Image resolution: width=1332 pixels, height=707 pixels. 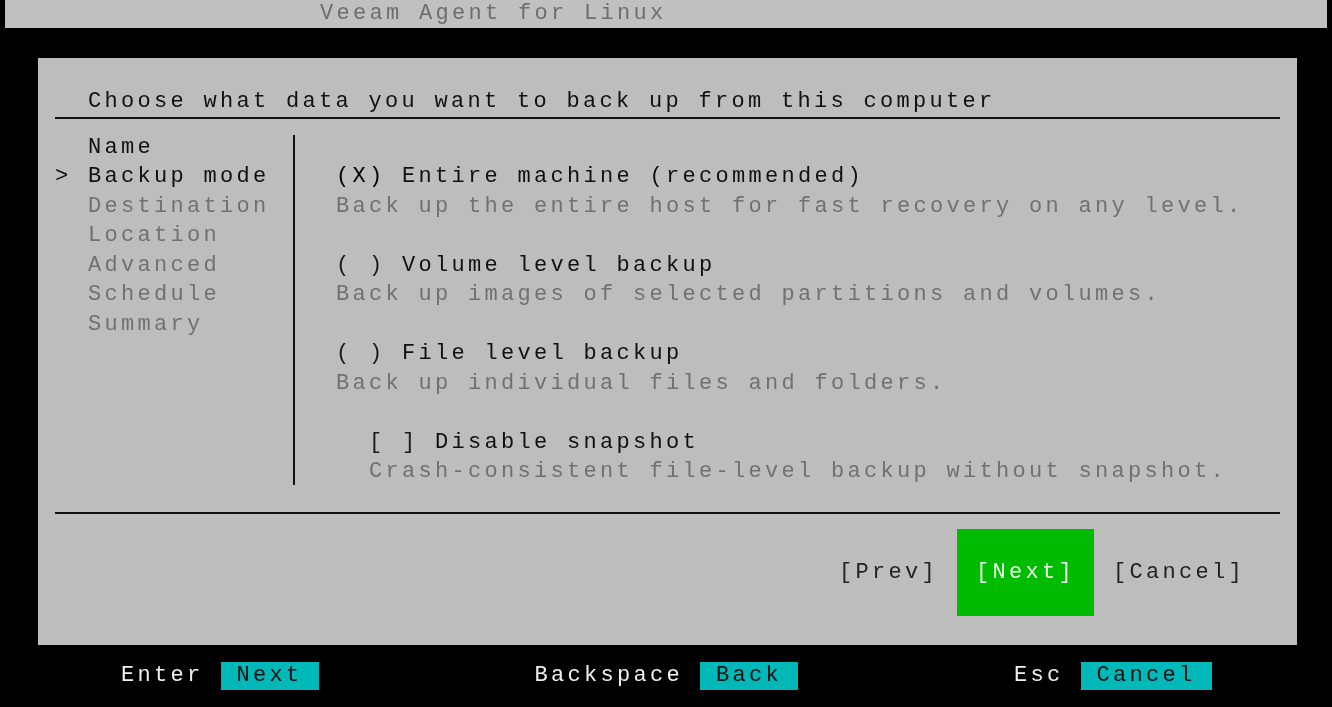 I want to click on option-description: Back up individual files and folders., so click(x=641, y=383).